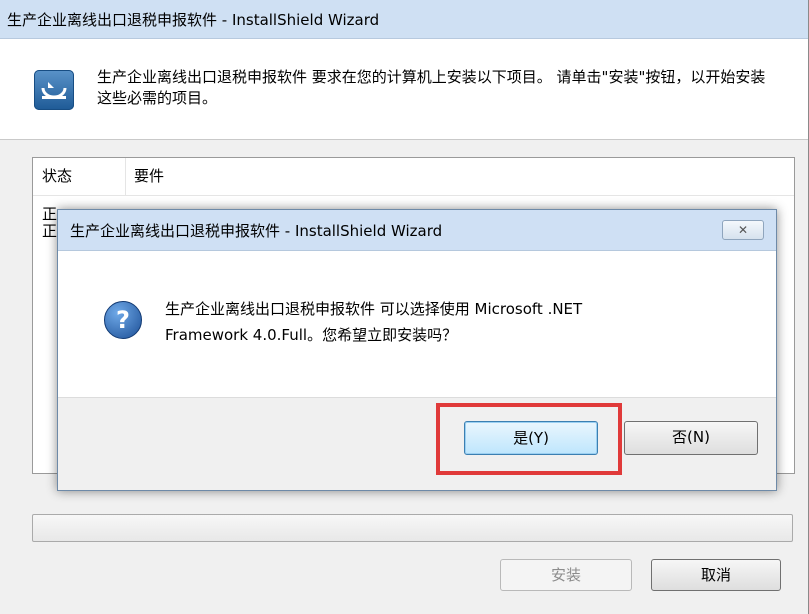 Image resolution: width=809 pixels, height=614 pixels. Describe the element at coordinates (716, 575) in the screenshot. I see `cancel-button: 取消` at that location.